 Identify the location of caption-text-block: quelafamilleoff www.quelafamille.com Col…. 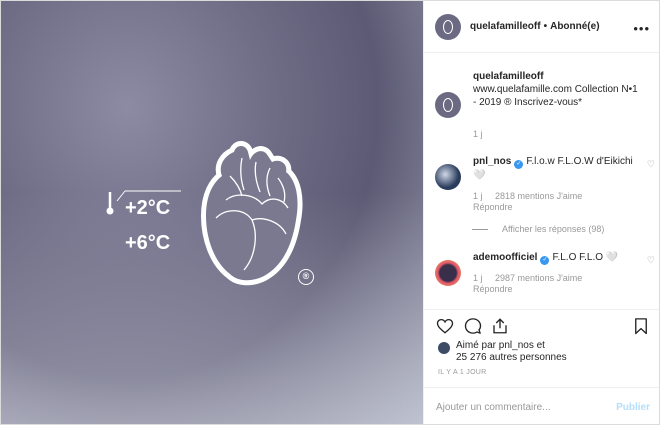
(558, 89).